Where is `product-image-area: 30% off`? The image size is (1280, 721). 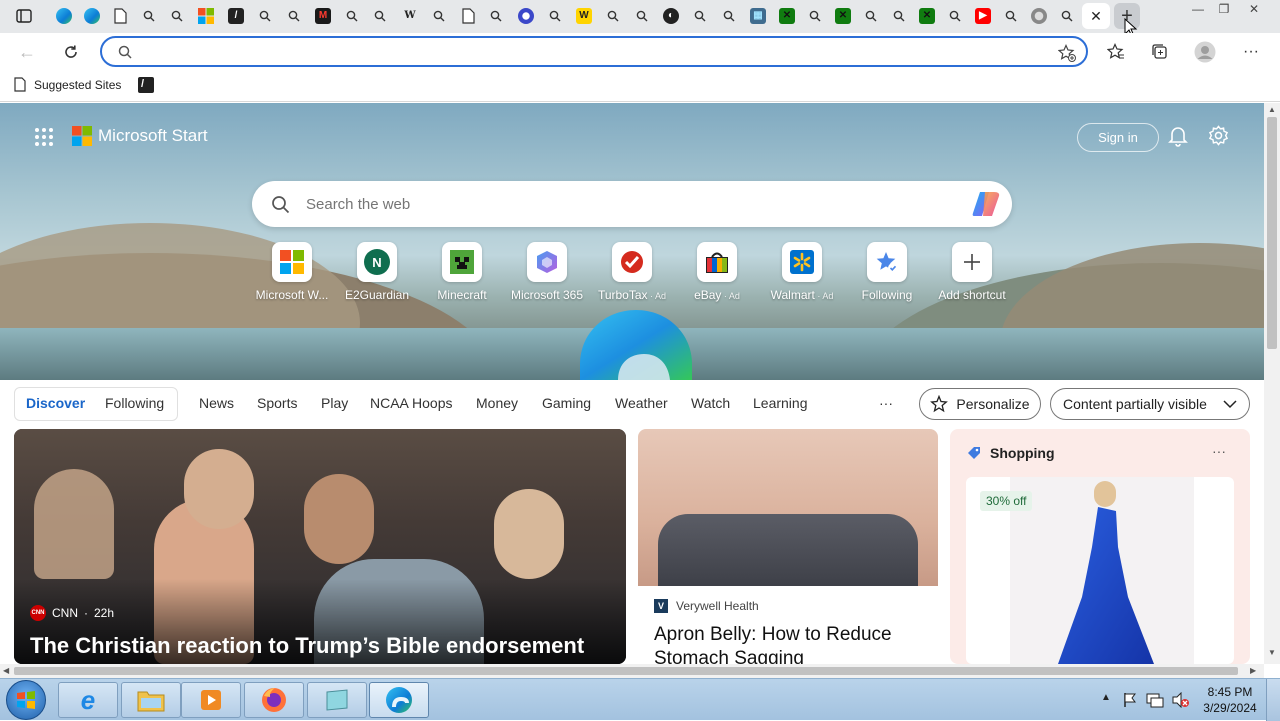 product-image-area: 30% off is located at coordinates (1100, 570).